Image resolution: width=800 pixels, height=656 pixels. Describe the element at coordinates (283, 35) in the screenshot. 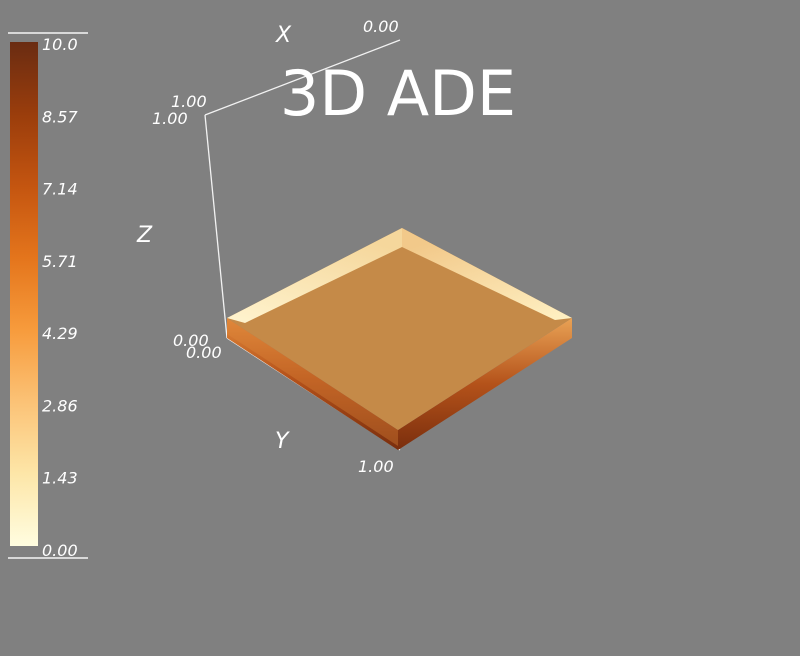

I see `x-axis-name: X` at that location.